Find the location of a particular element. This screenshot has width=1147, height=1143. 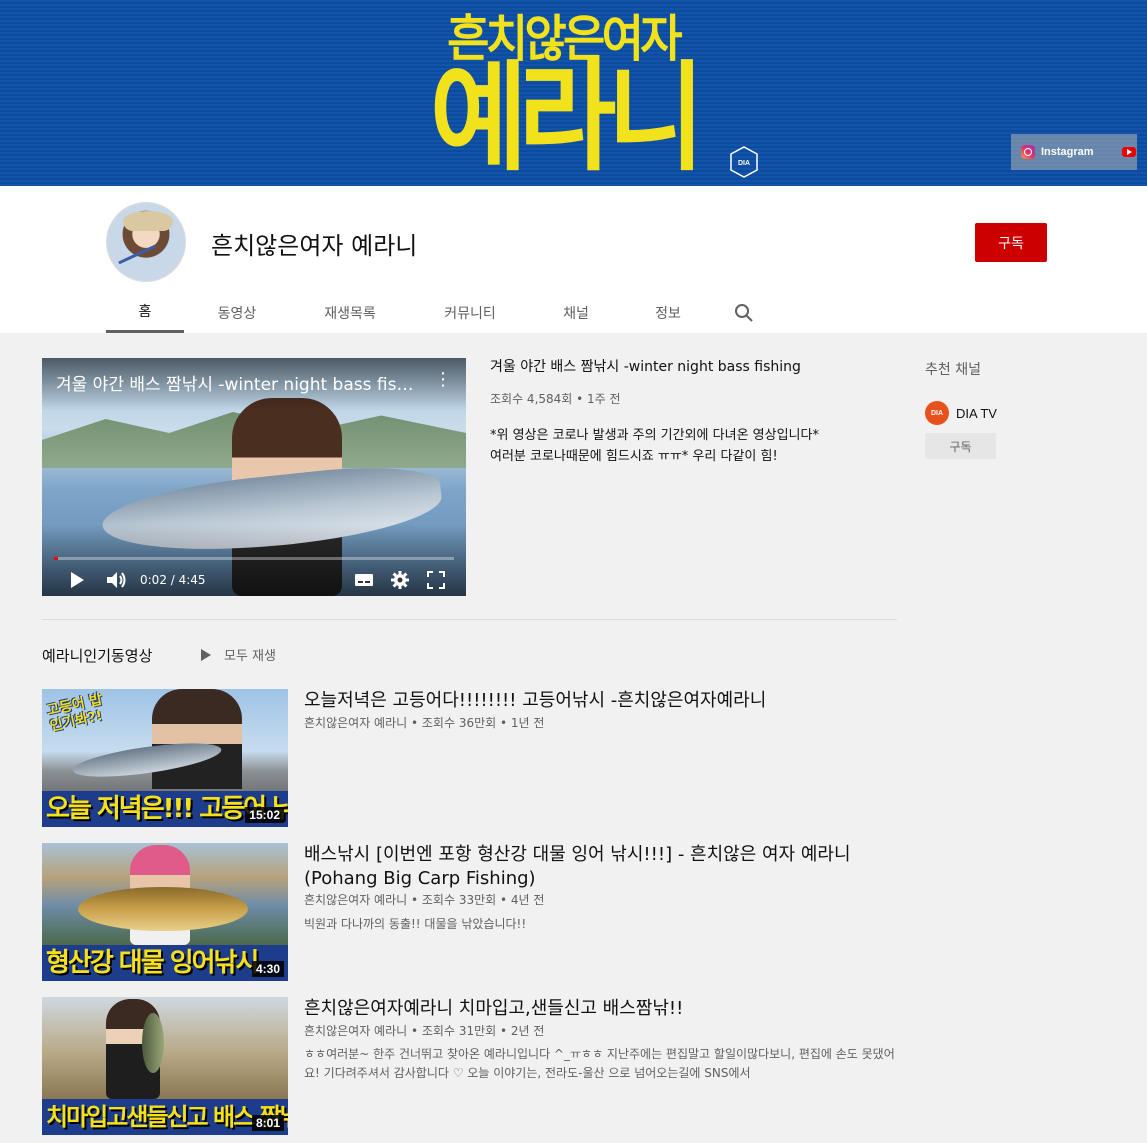

instagram-link: Instagram is located at coordinates (1067, 152).